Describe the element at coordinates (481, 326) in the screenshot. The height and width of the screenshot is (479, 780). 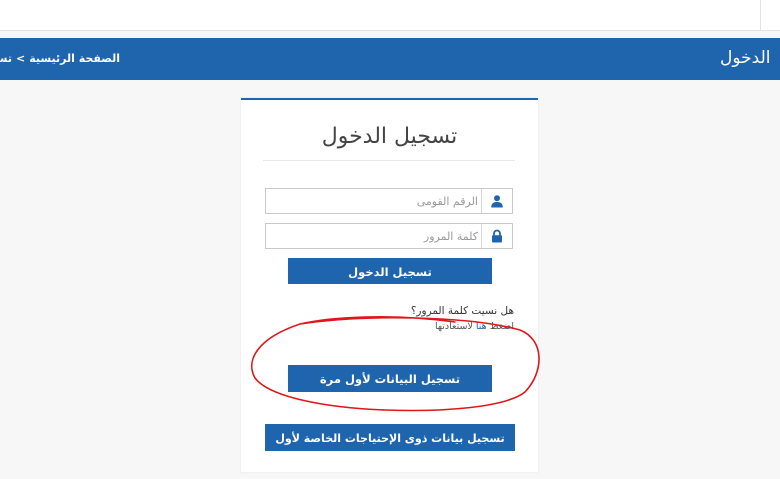
I see `forgot-here-link: هنا` at that location.